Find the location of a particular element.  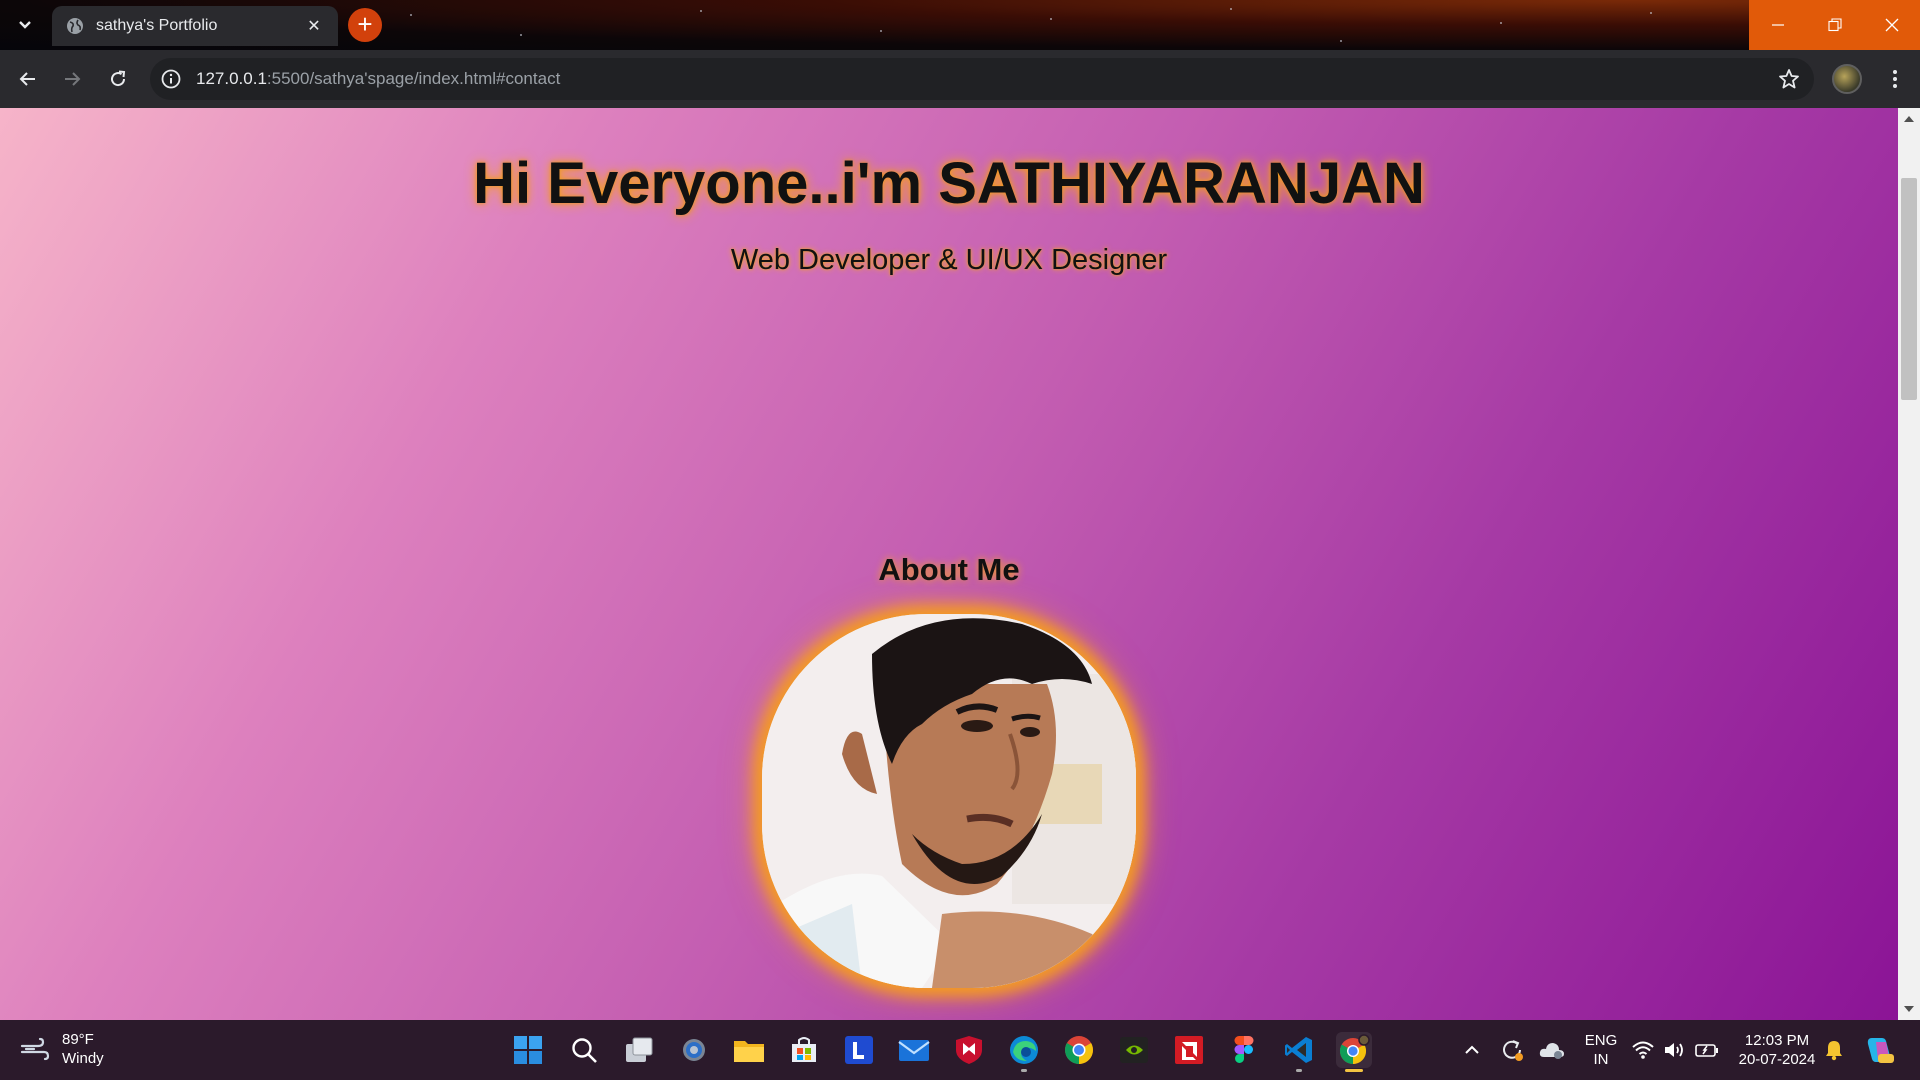

reload-button is located at coordinates (118, 79).